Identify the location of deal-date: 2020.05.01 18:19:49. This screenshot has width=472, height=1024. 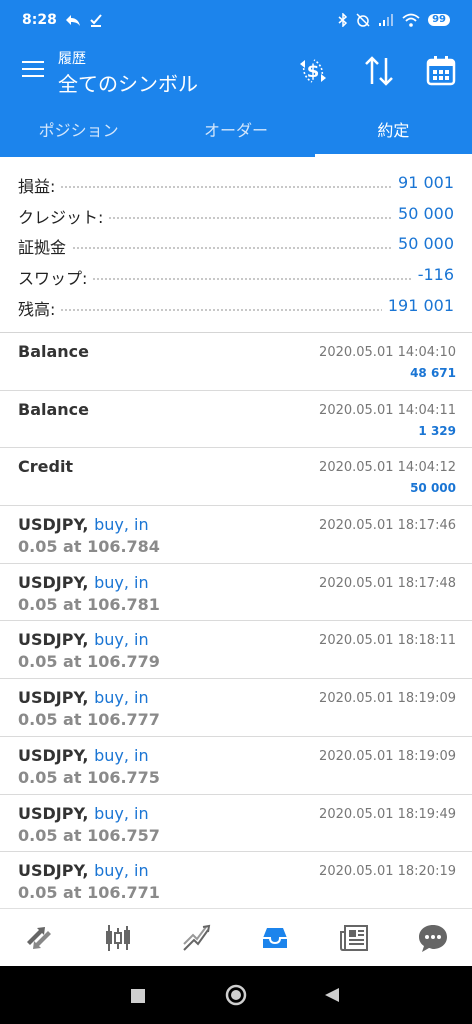
(387, 814).